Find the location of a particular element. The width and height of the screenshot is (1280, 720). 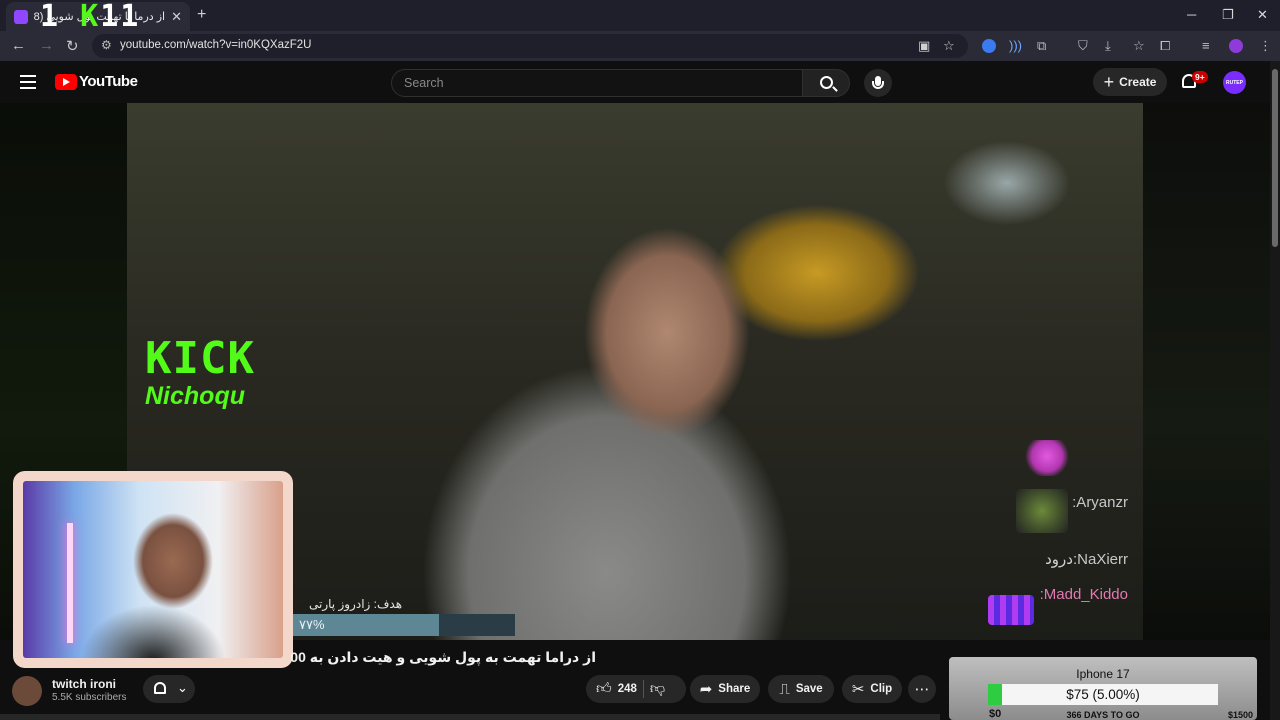

incognito-icon: ⛉ is located at coordinates (1083, 46).